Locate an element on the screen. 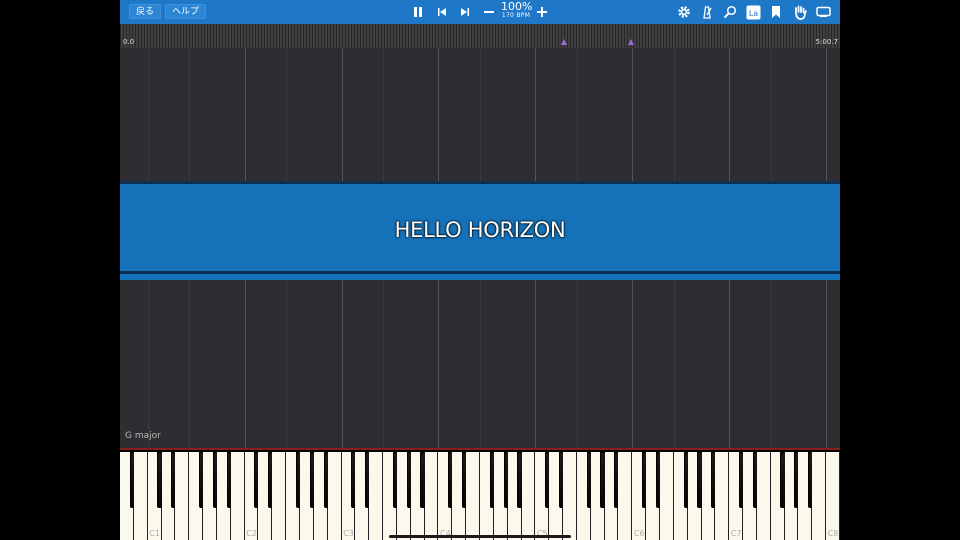 The image size is (960, 540). label-icon: La is located at coordinates (753, 12).